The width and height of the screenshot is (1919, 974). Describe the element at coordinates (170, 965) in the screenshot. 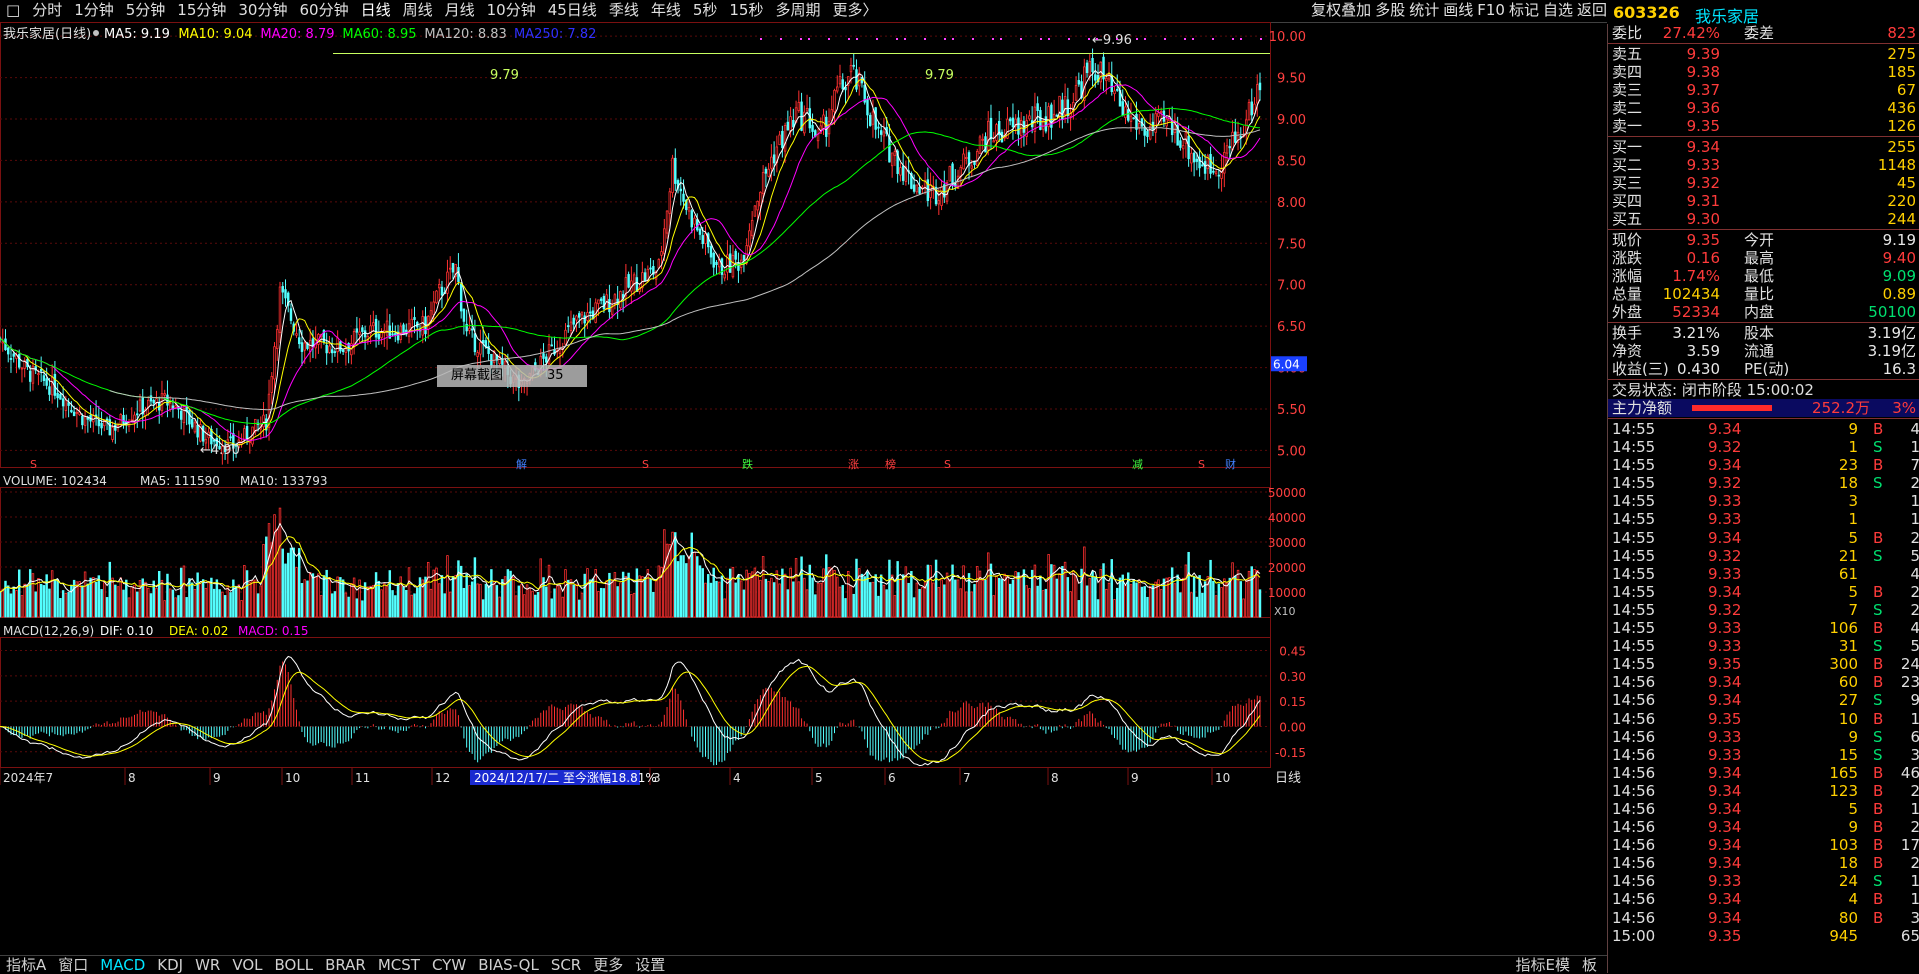

I see `indicator-tab: KDJ` at that location.